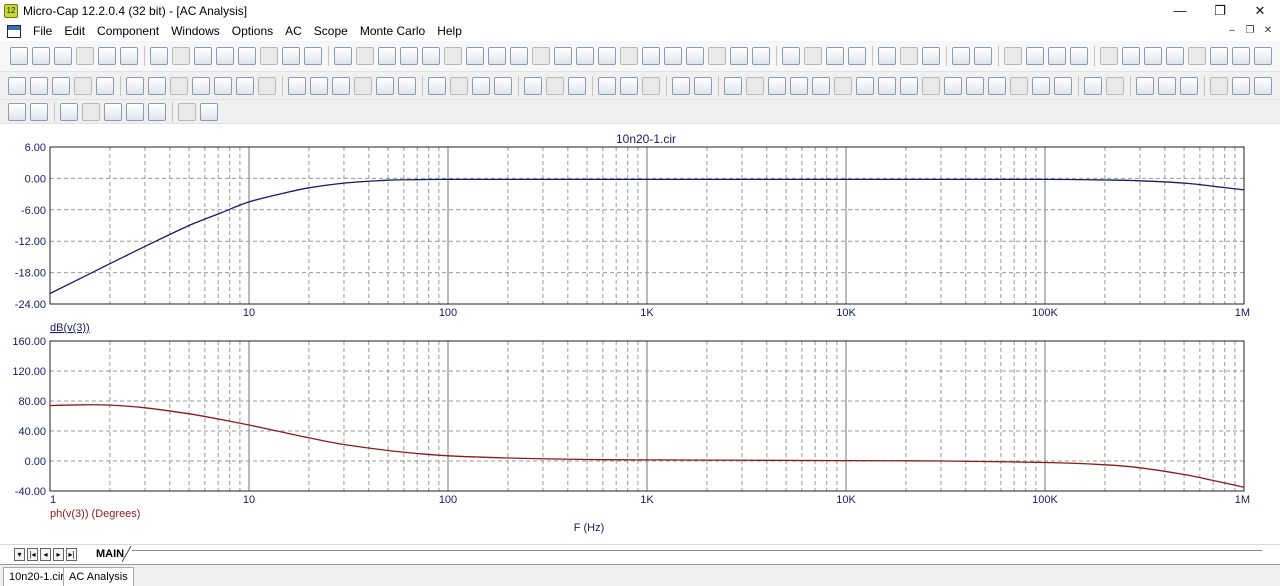  Describe the element at coordinates (19, 554) in the screenshot. I see `page-menu-icon: ▾` at that location.